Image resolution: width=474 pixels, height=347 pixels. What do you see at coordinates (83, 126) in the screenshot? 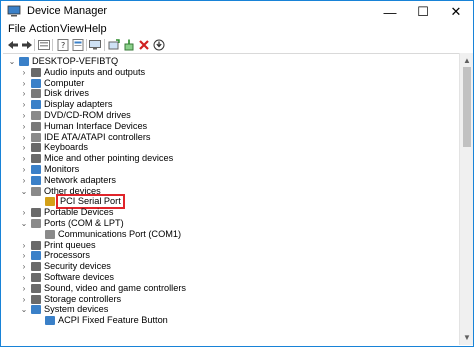
I see `tree-category: › Human Interface Devices` at bounding box center [83, 126].